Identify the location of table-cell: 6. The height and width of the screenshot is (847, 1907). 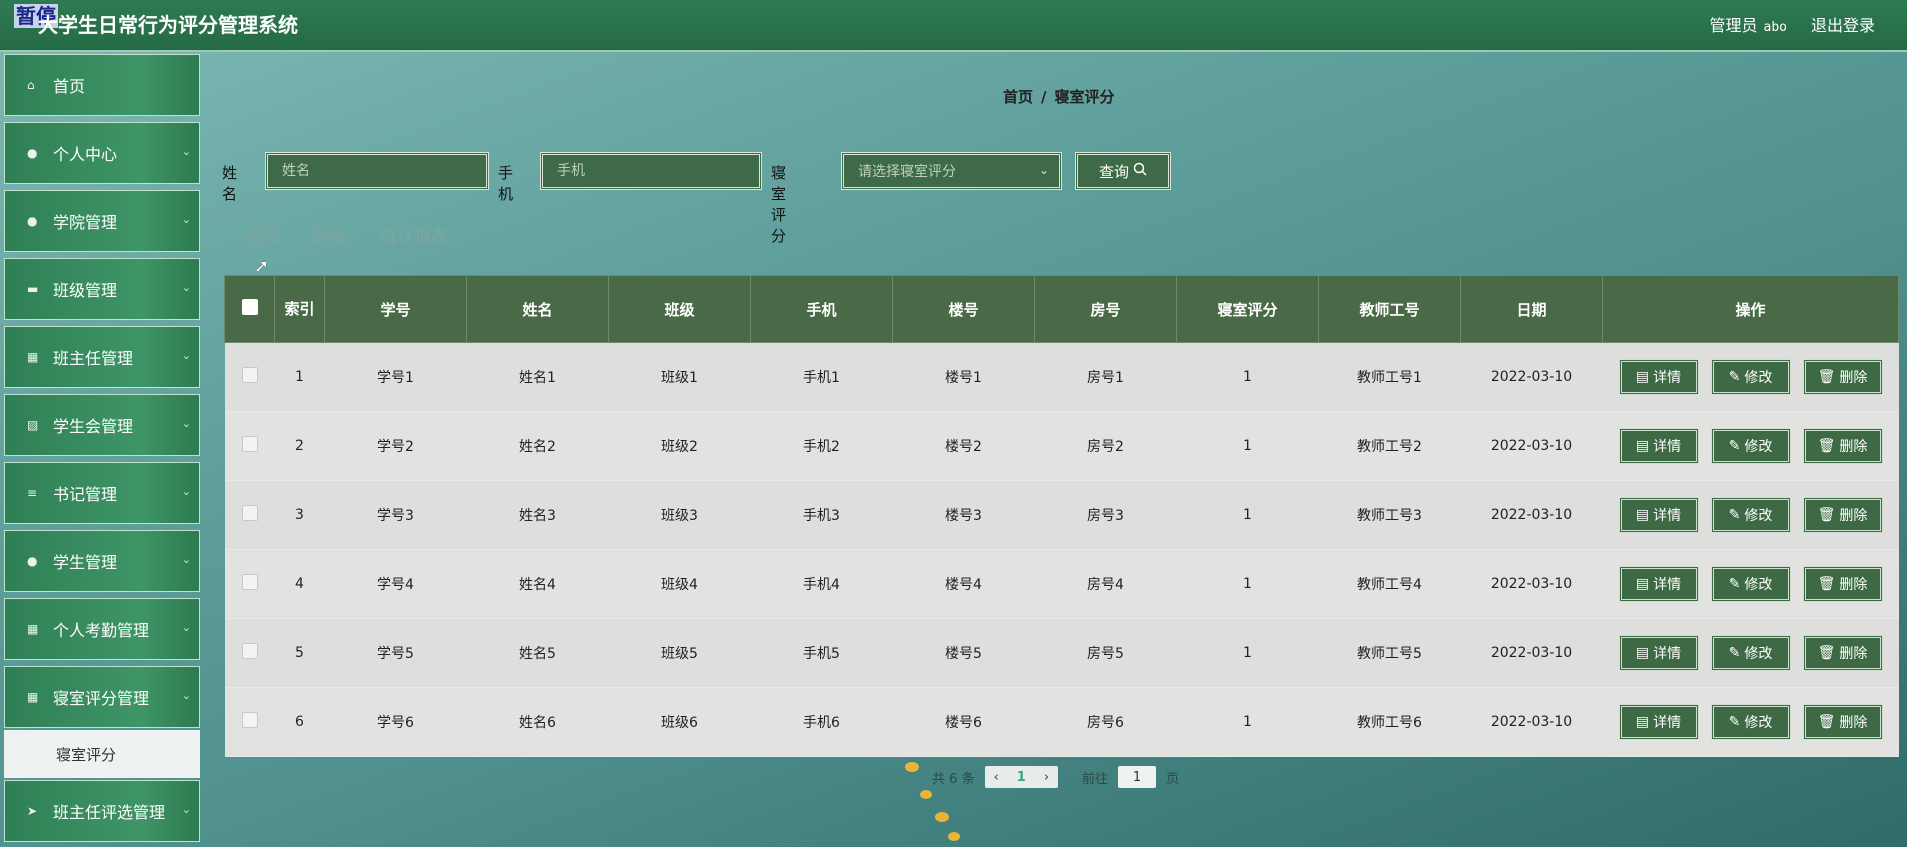
(299, 722).